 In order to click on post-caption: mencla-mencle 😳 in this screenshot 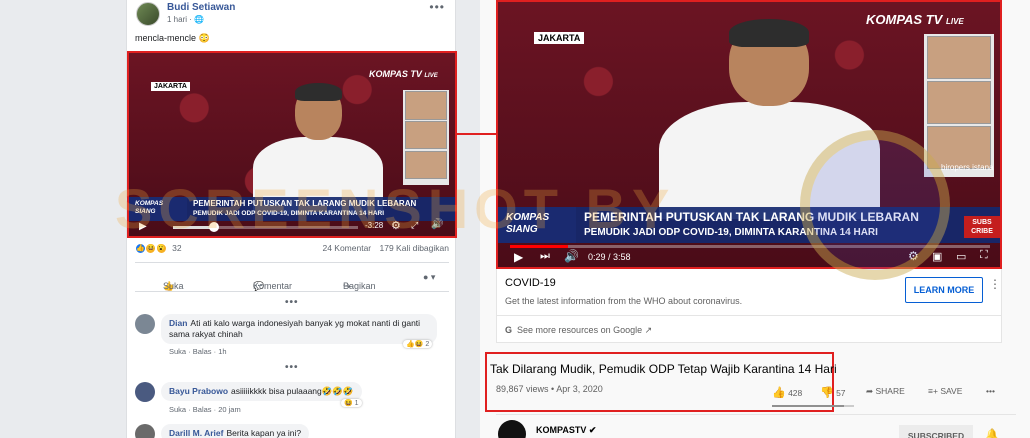, I will do `click(172, 38)`.